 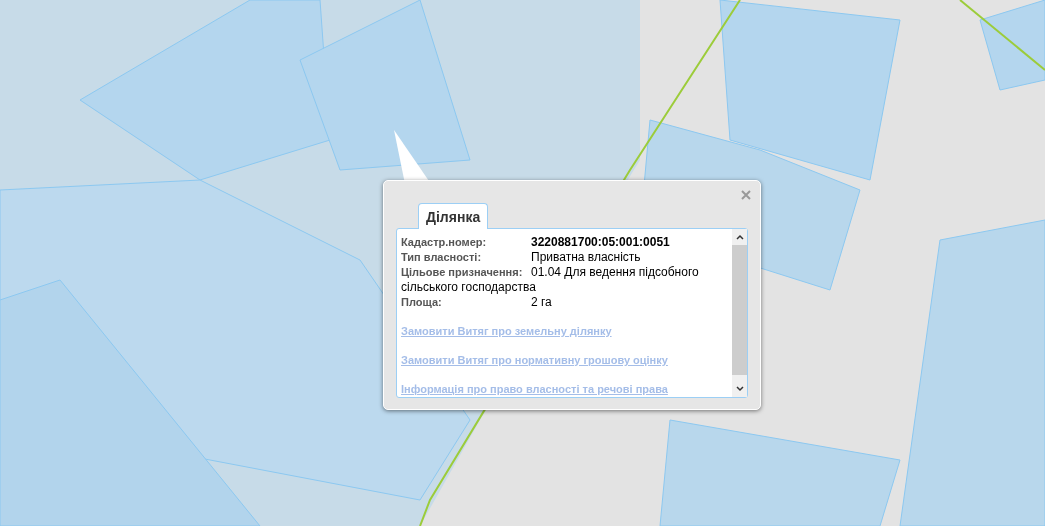 What do you see at coordinates (453, 216) in the screenshot?
I see `tab: Ділянка` at bounding box center [453, 216].